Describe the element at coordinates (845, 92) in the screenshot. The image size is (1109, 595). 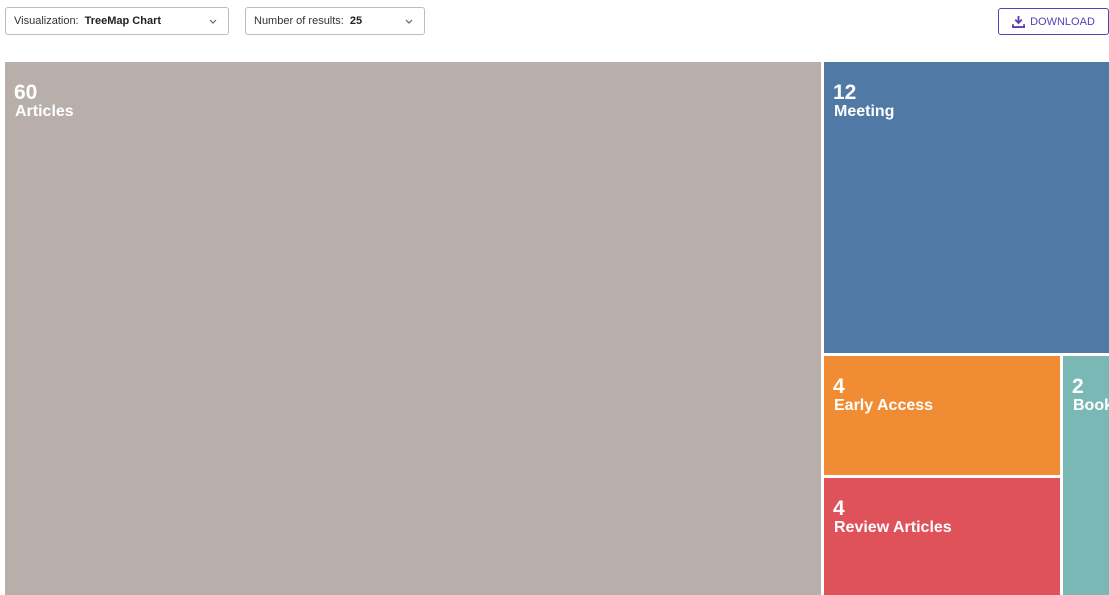
I see `tile-count: 12` at that location.